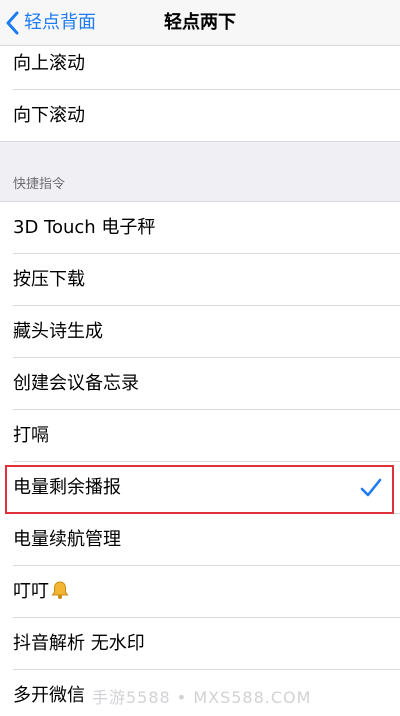 The image size is (400, 716). Describe the element at coordinates (31, 435) in the screenshot. I see `list-item-label: 打嗝` at that location.